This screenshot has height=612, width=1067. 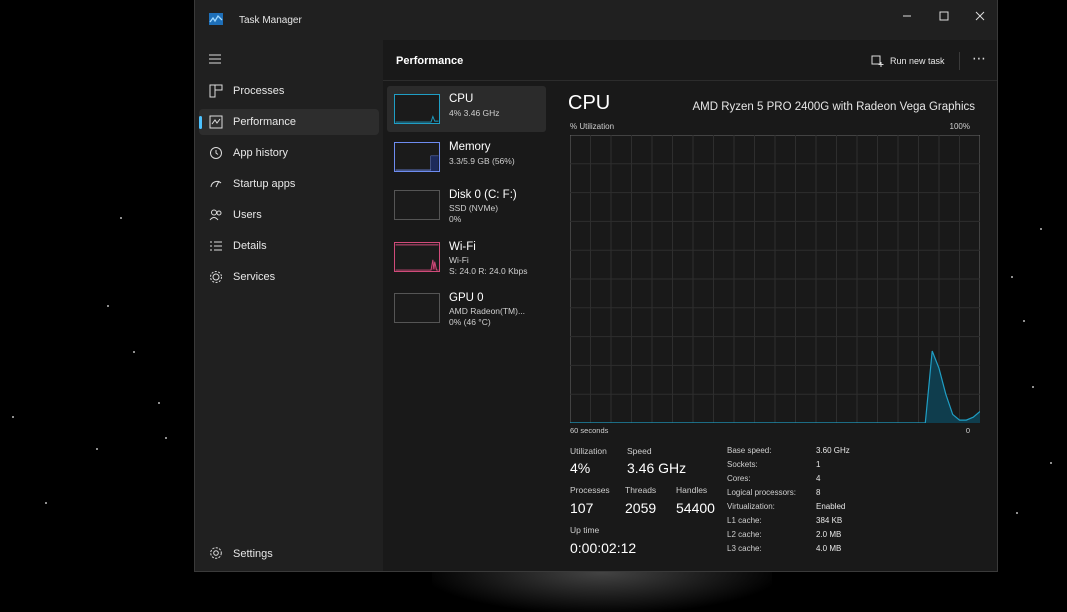 I want to click on spec-key-cores: Cores:, so click(x=739, y=478).